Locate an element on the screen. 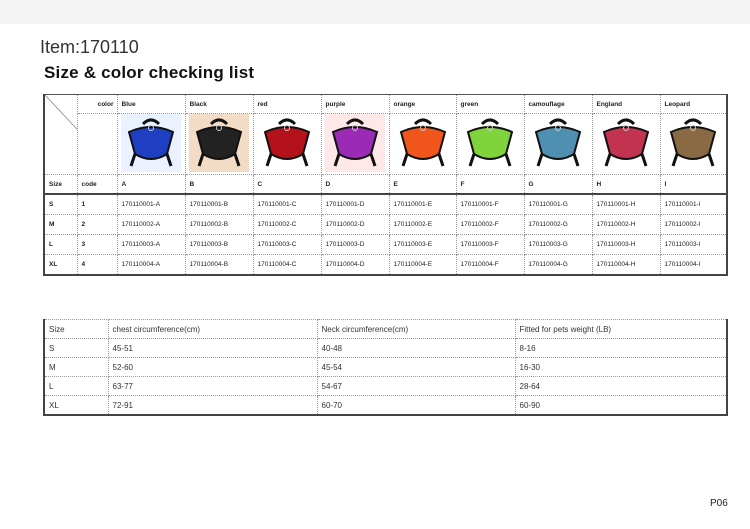 This screenshot has width=750, height=529. measurement-row: L 63-77 54-67 28-64 is located at coordinates (385, 386).